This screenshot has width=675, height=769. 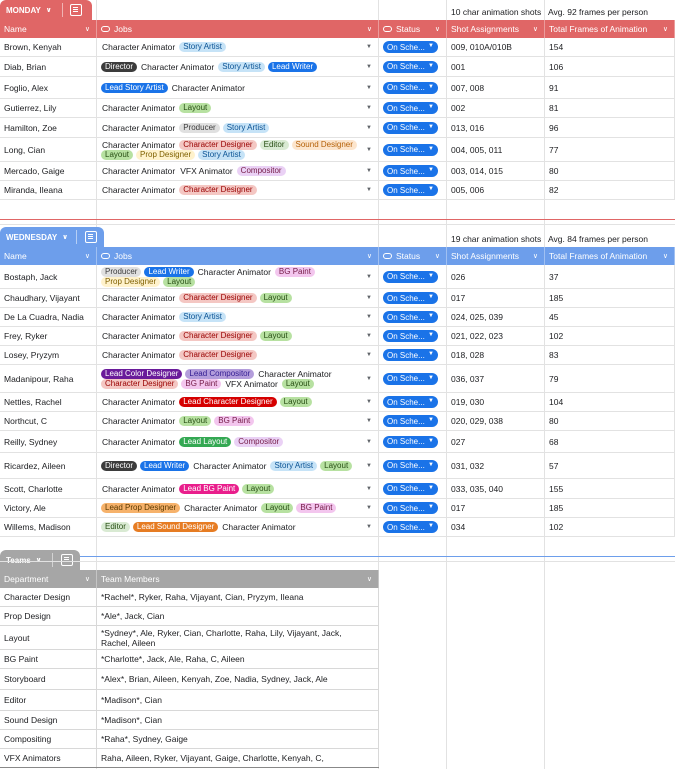 What do you see at coordinates (48, 256) in the screenshot?
I see `header-name: Name ∨` at bounding box center [48, 256].